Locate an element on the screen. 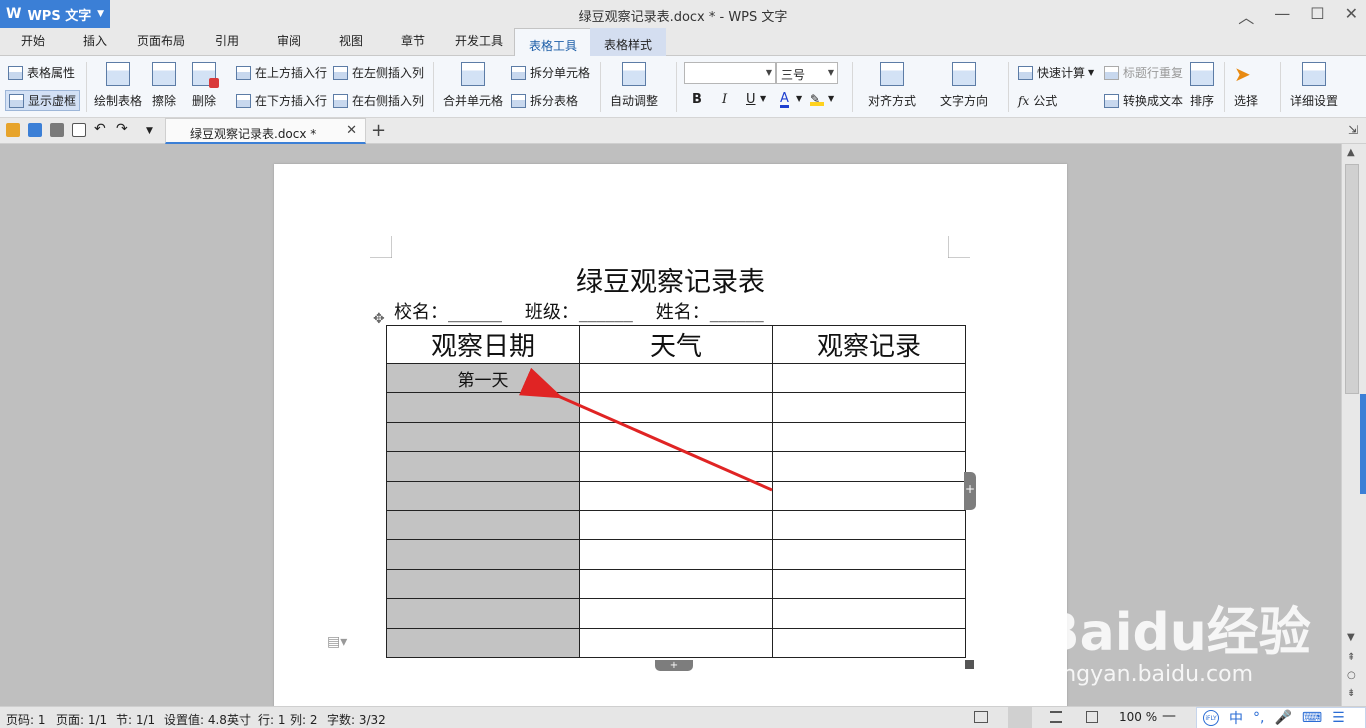 The width and height of the screenshot is (1366, 728). eraser-icon is located at coordinates (164, 74).